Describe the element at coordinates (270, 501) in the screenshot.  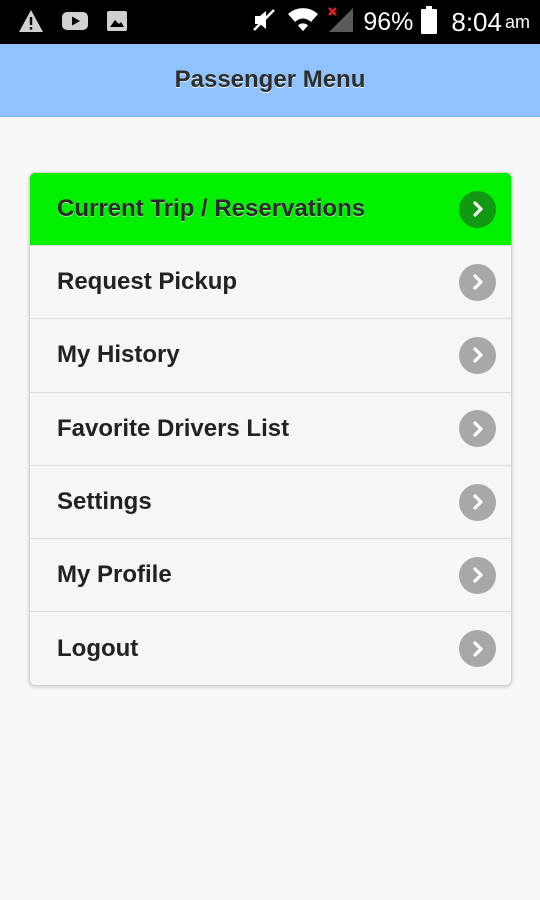
I see `menu-item-settings: Settings` at that location.